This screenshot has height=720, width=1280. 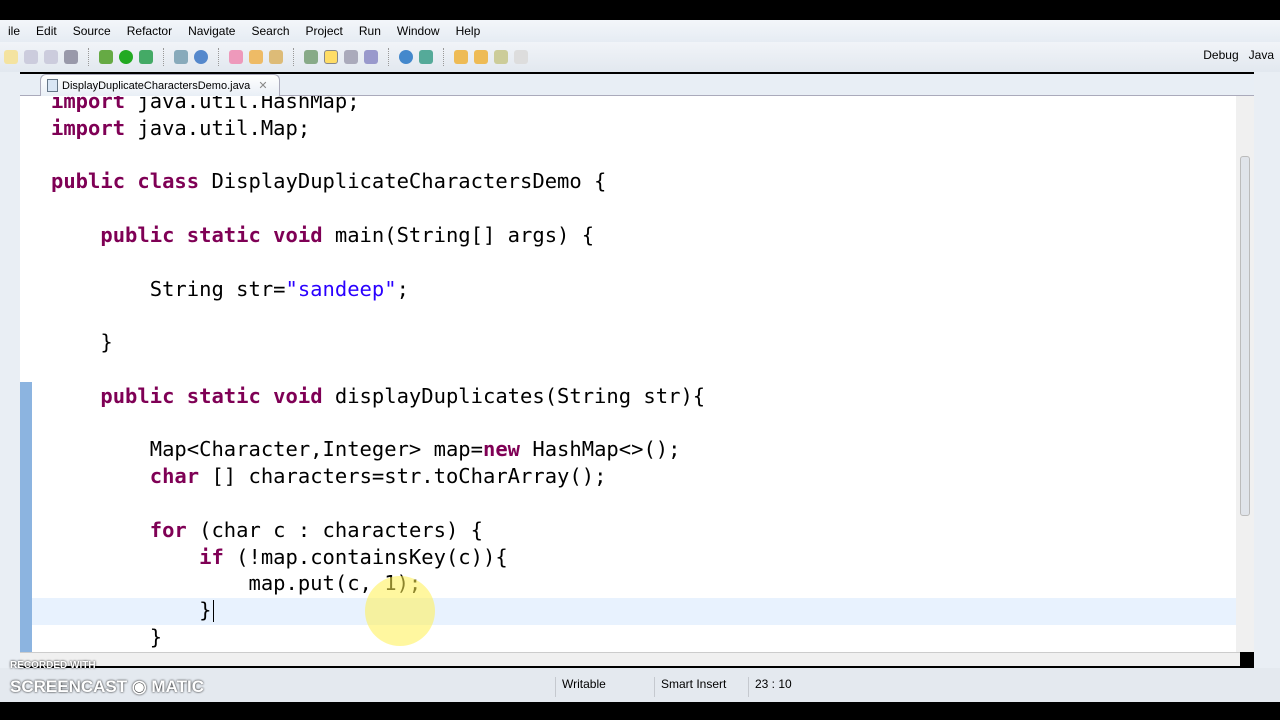 I want to click on pencil-icon, so click(x=276, y=57).